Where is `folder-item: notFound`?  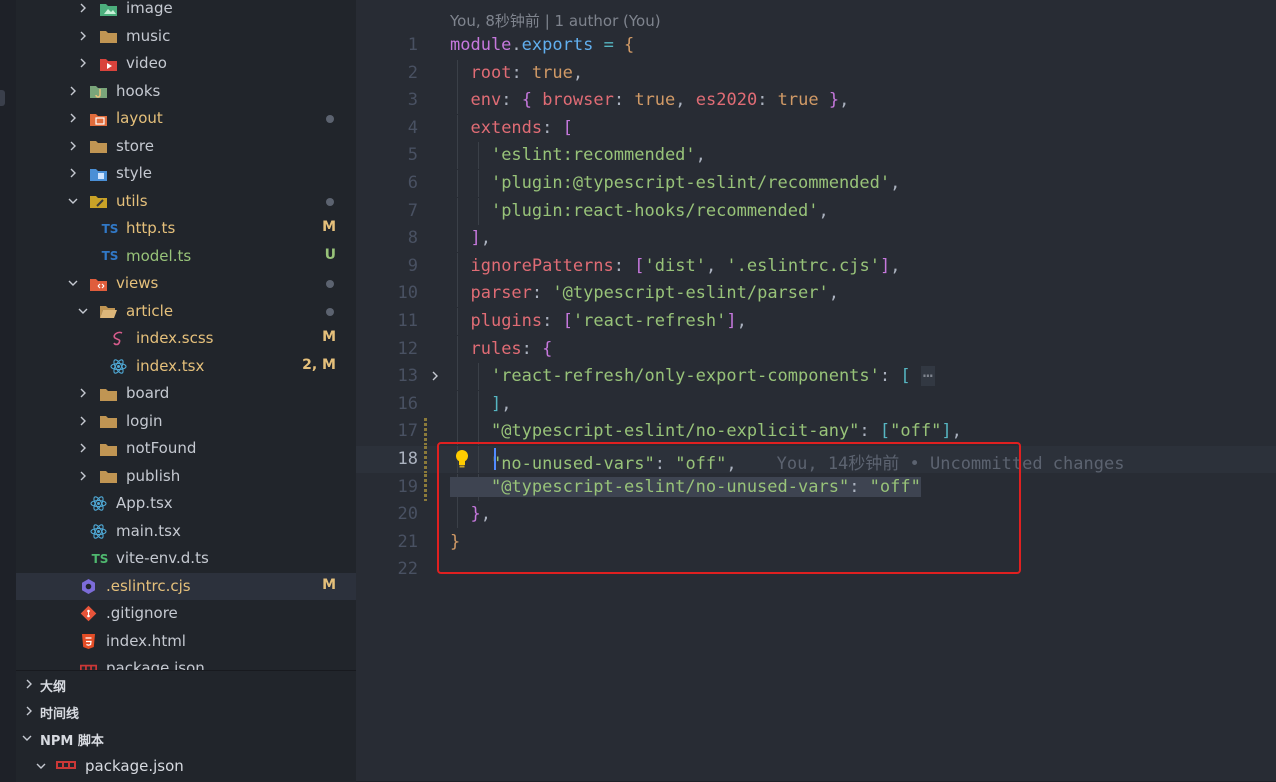
folder-item: notFound is located at coordinates (186, 448).